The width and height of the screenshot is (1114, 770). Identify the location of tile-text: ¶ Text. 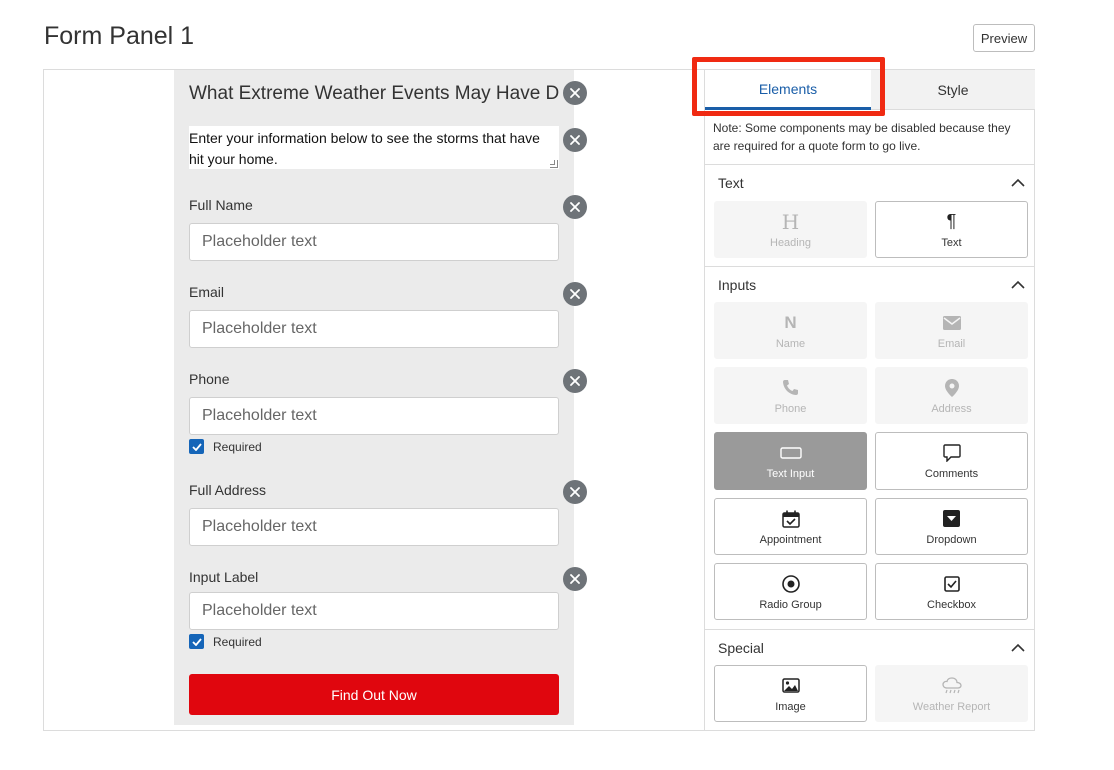
(951, 229).